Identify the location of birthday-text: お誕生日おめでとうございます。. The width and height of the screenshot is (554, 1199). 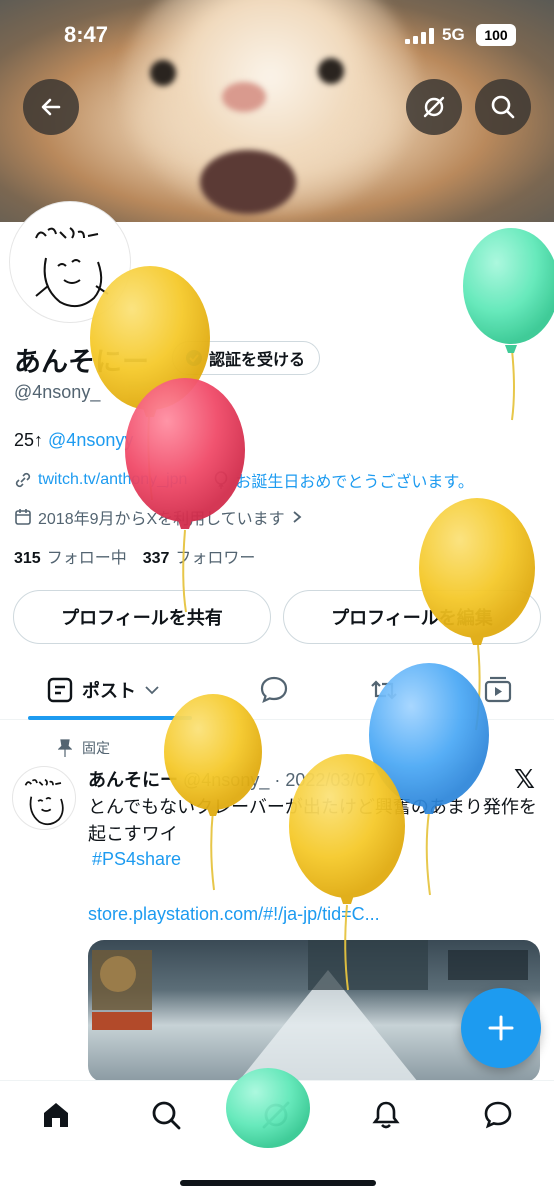
(354, 482).